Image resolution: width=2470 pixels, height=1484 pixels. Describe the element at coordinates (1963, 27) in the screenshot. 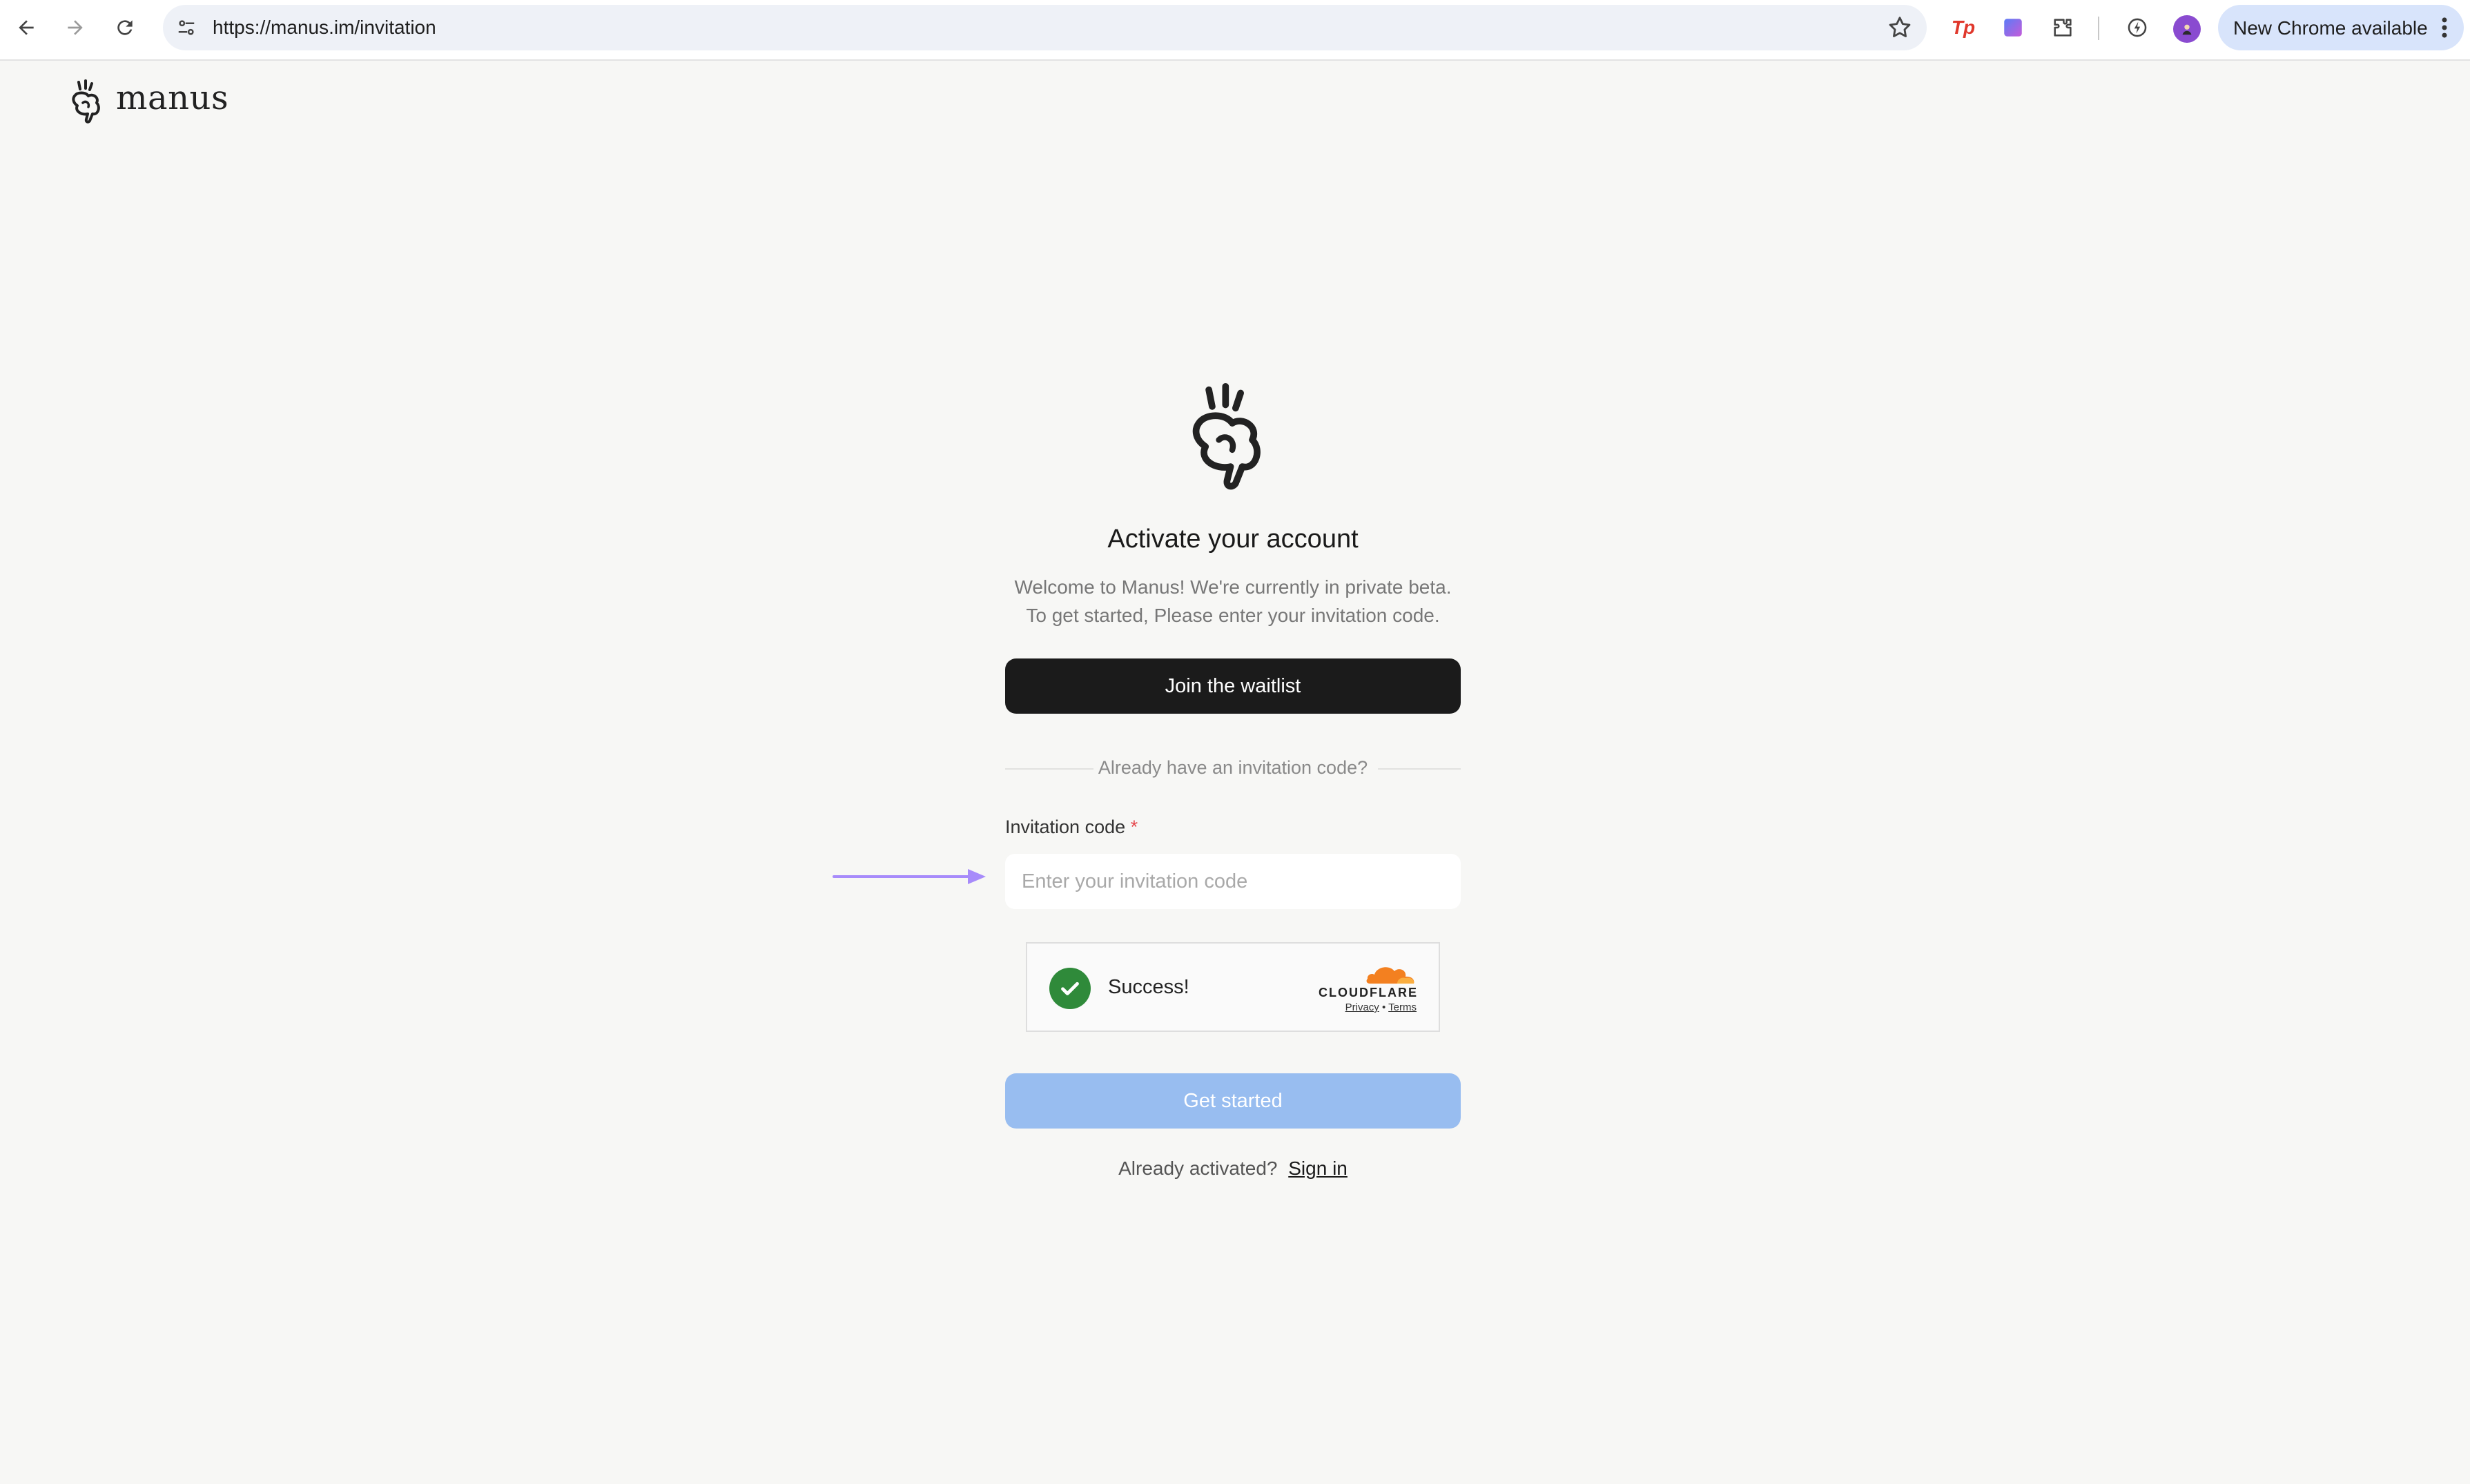

I see `tp-extension-icon: Tp` at that location.